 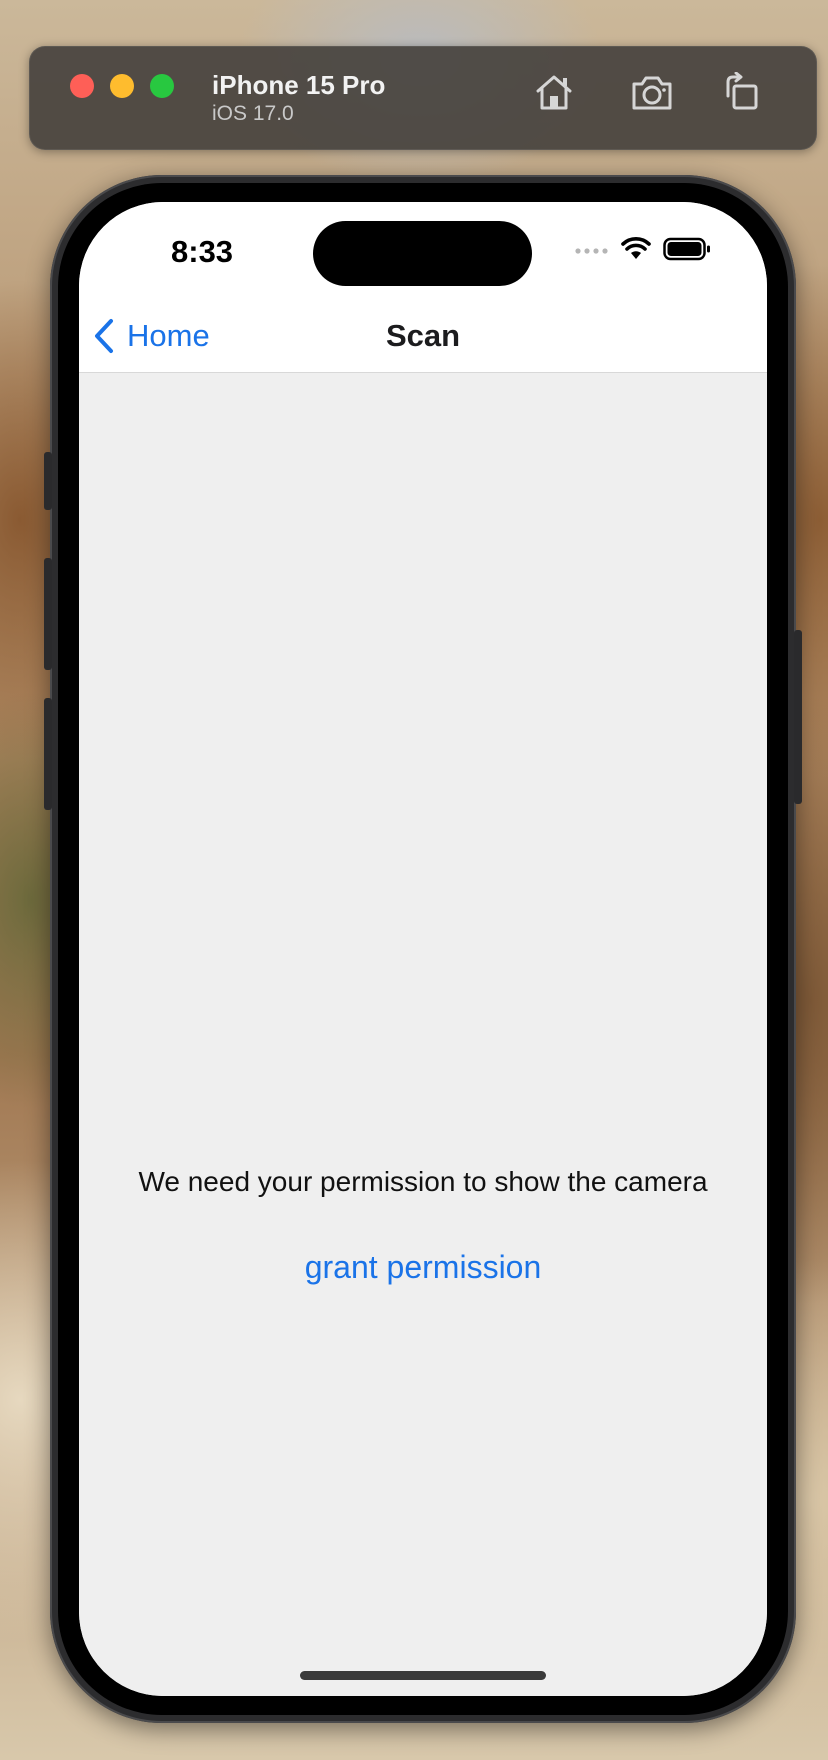 I want to click on cellular-icon, so click(x=592, y=251).